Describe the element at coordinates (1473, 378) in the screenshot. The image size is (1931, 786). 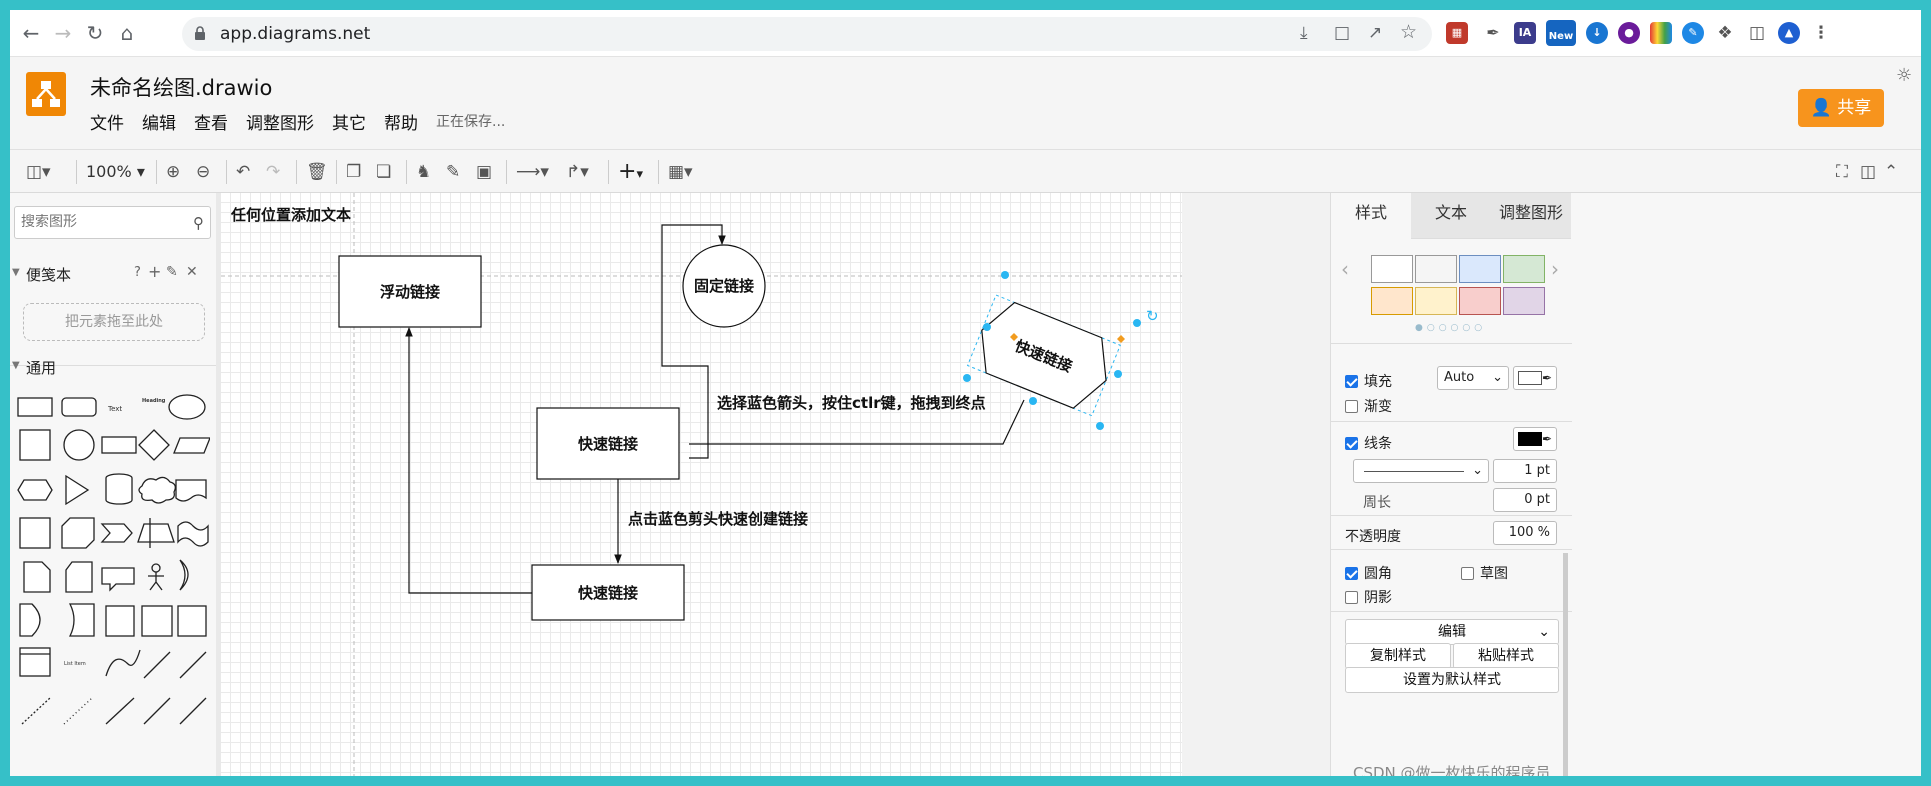
I see `fill-mode-select: Auto ⌄` at that location.